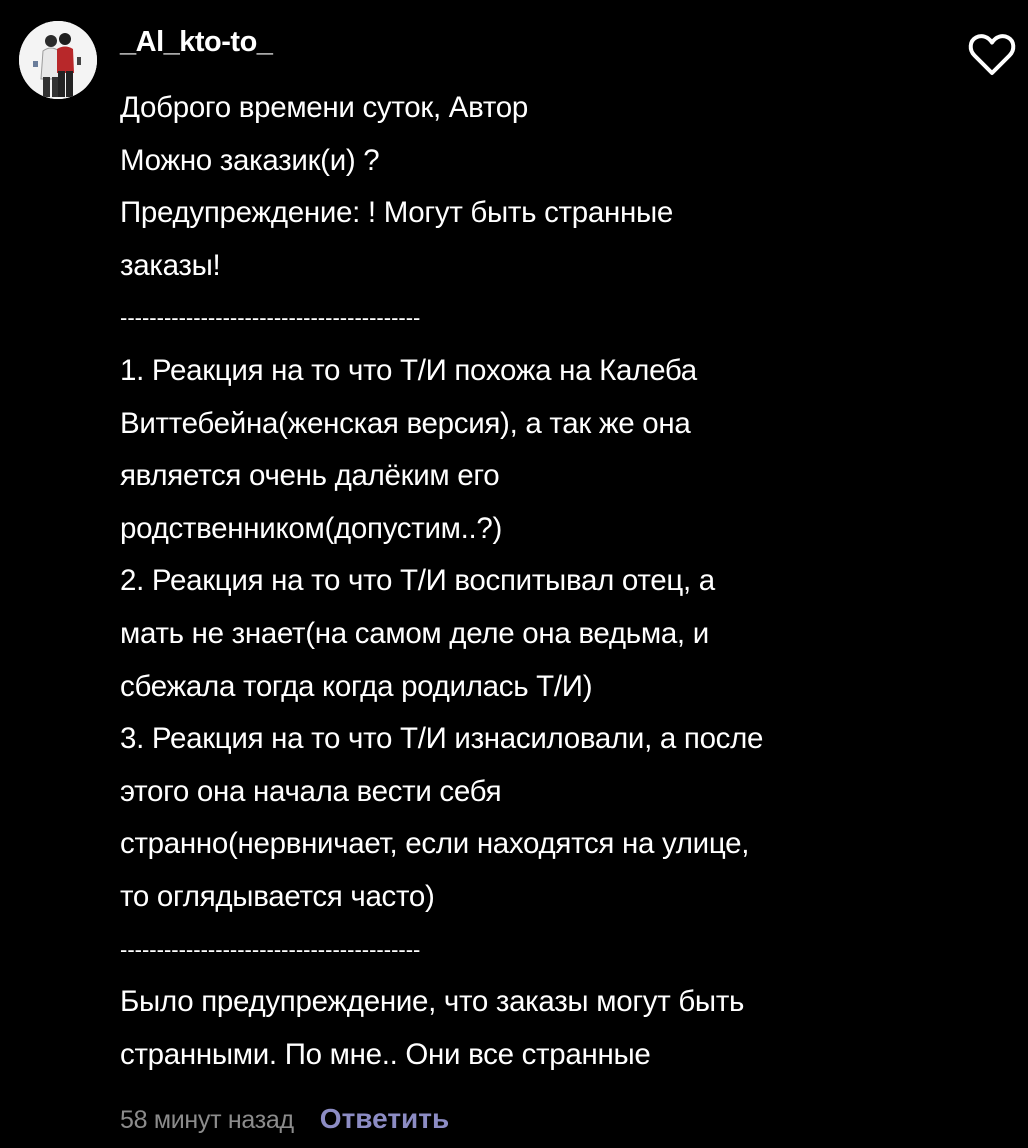 This screenshot has height=1148, width=1028. Describe the element at coordinates (310, 476) in the screenshot. I see `comment-line: является очень далёким его` at that location.